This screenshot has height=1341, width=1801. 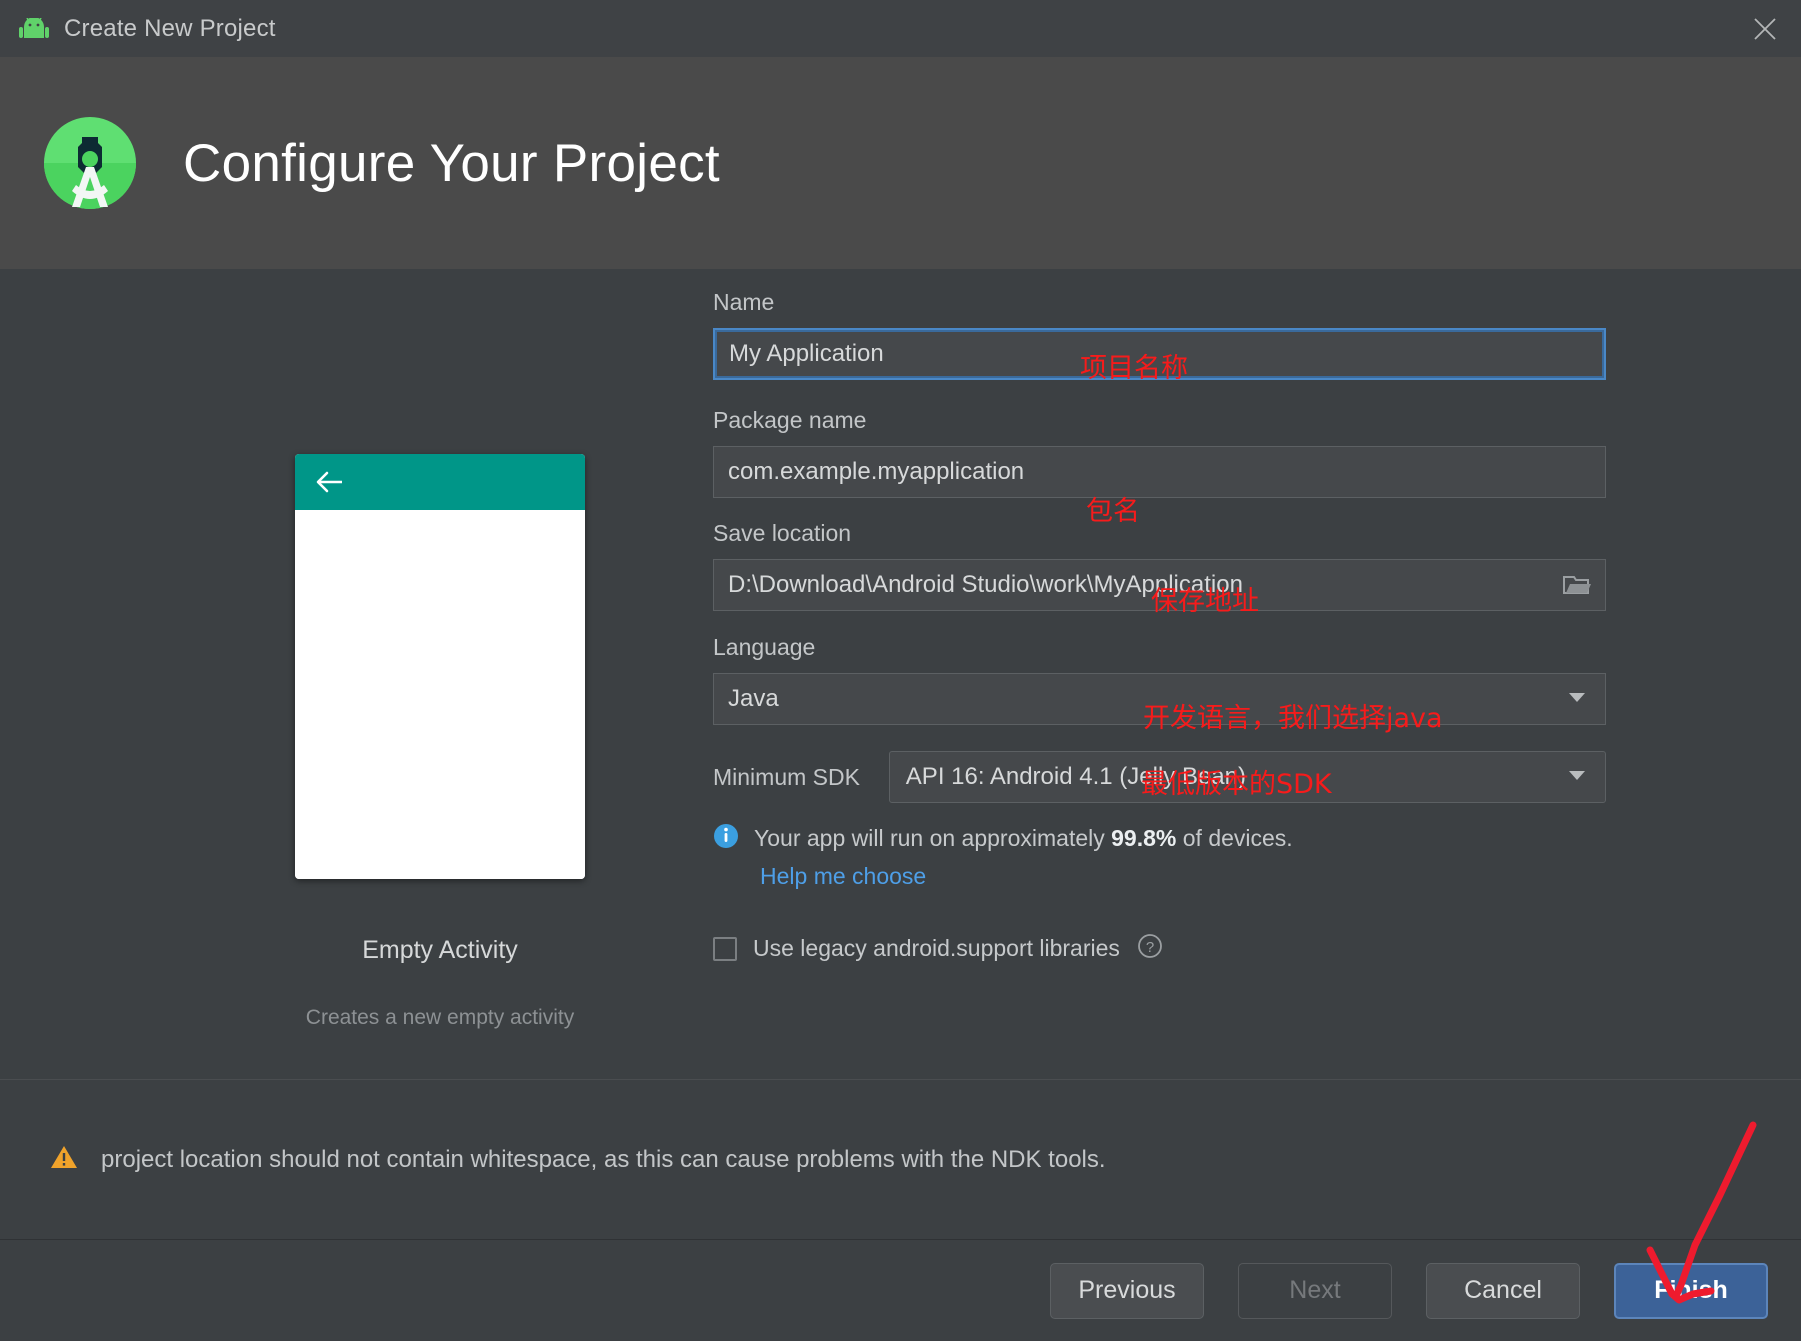 I want to click on package-name-value: com.example.myapplication, so click(x=876, y=471).